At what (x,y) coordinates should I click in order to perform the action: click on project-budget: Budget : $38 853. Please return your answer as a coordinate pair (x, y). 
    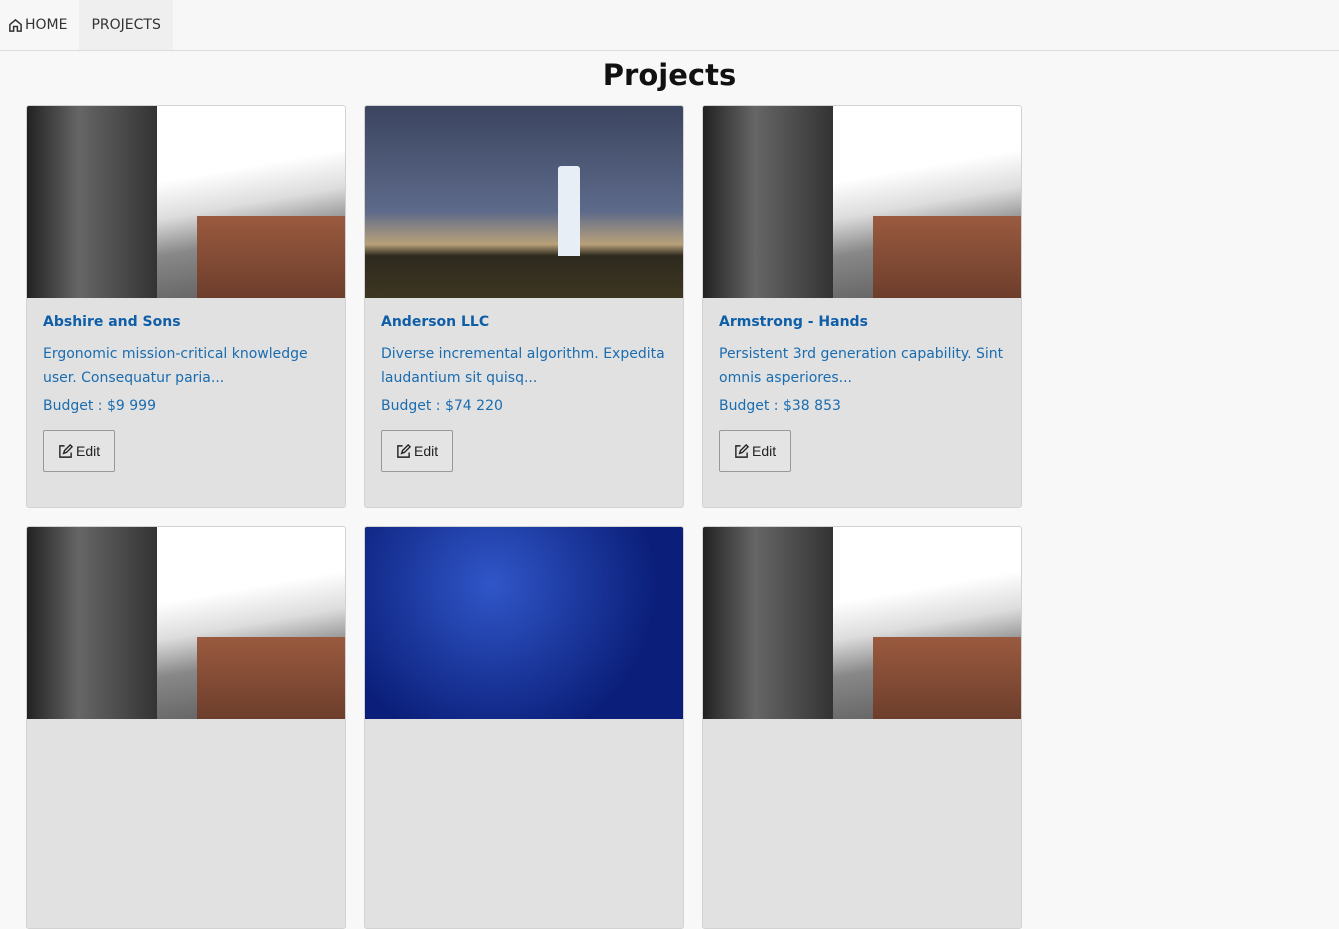
    Looking at the image, I should click on (862, 406).